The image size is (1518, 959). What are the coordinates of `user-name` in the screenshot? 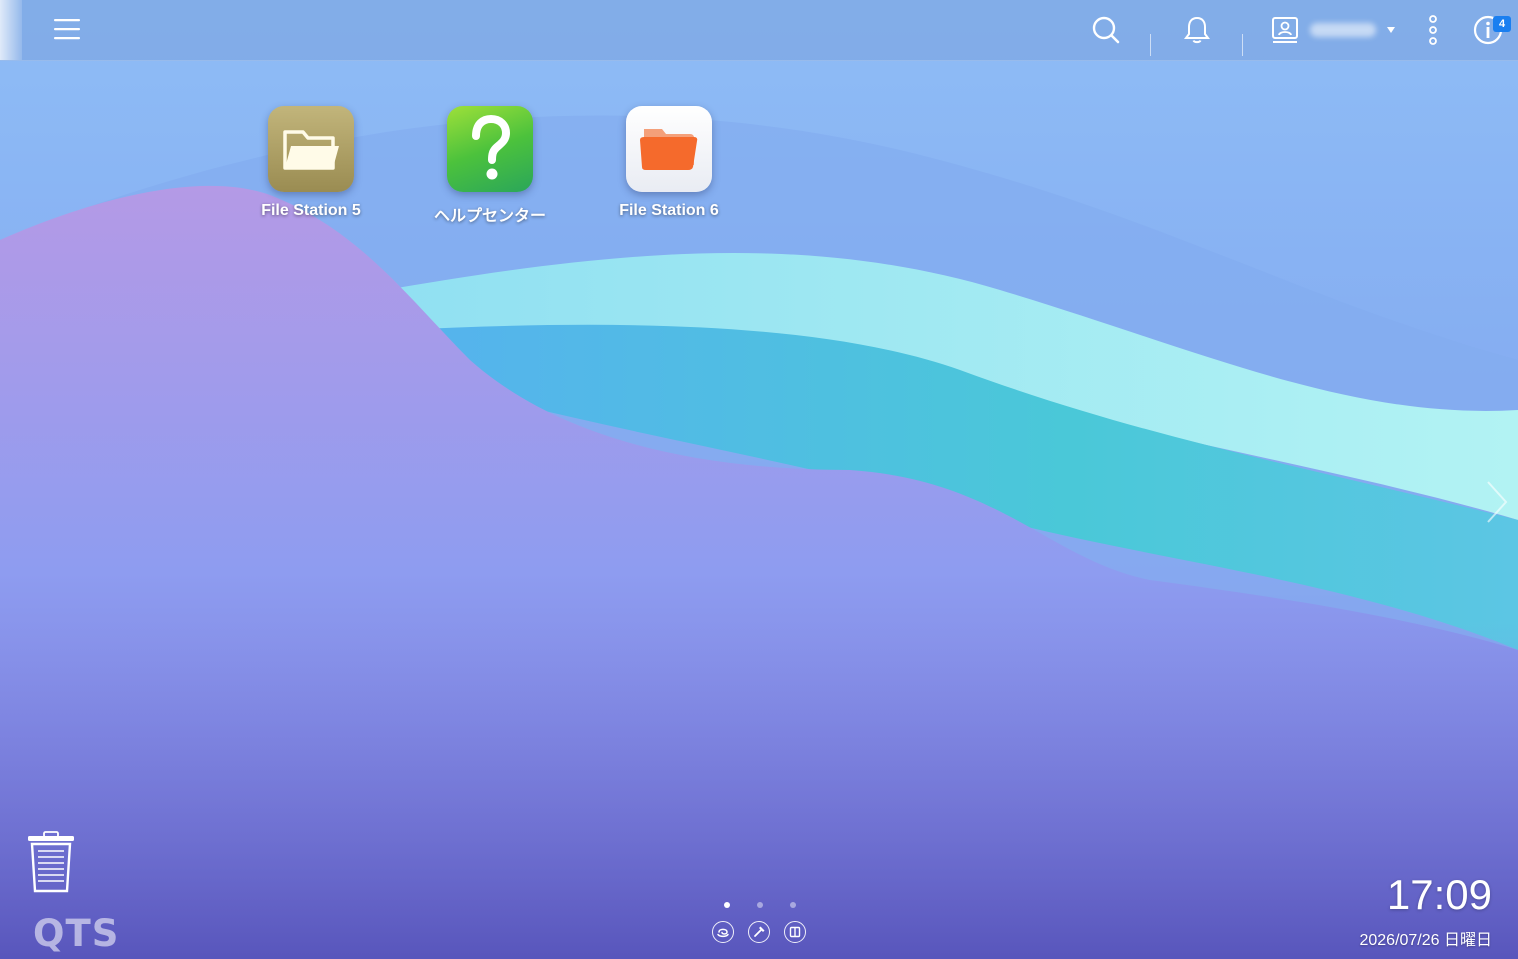 It's located at (1343, 30).